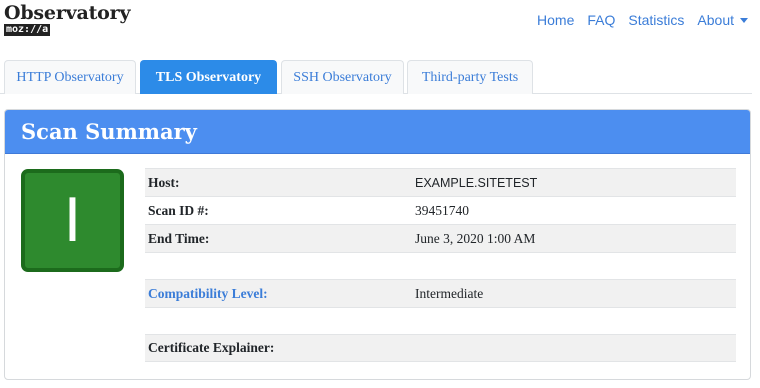 The image size is (760, 388). I want to click on grade-letter: I, so click(72, 220).